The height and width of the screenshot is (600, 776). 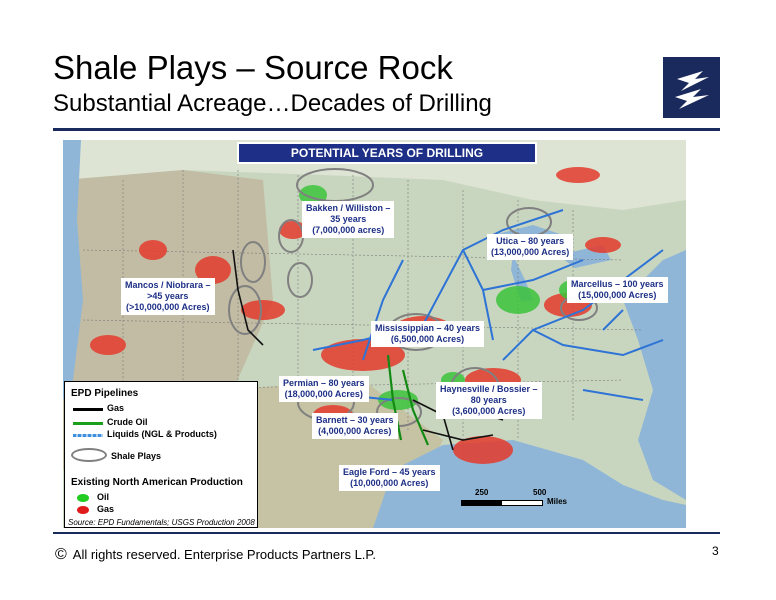 What do you see at coordinates (617, 284) in the screenshot?
I see `label-marcellus-line1: Marcellus – 100 years` at bounding box center [617, 284].